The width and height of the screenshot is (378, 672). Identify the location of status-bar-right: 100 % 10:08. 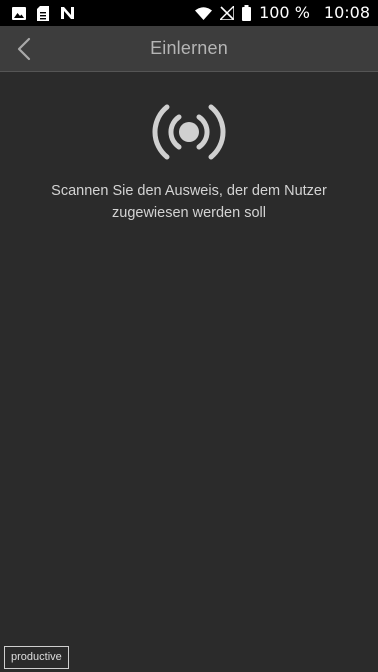
(278, 13).